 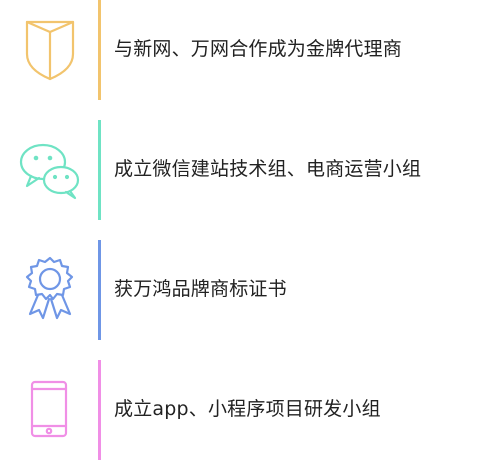 What do you see at coordinates (50, 288) in the screenshot?
I see `award-ribbon-icon` at bounding box center [50, 288].